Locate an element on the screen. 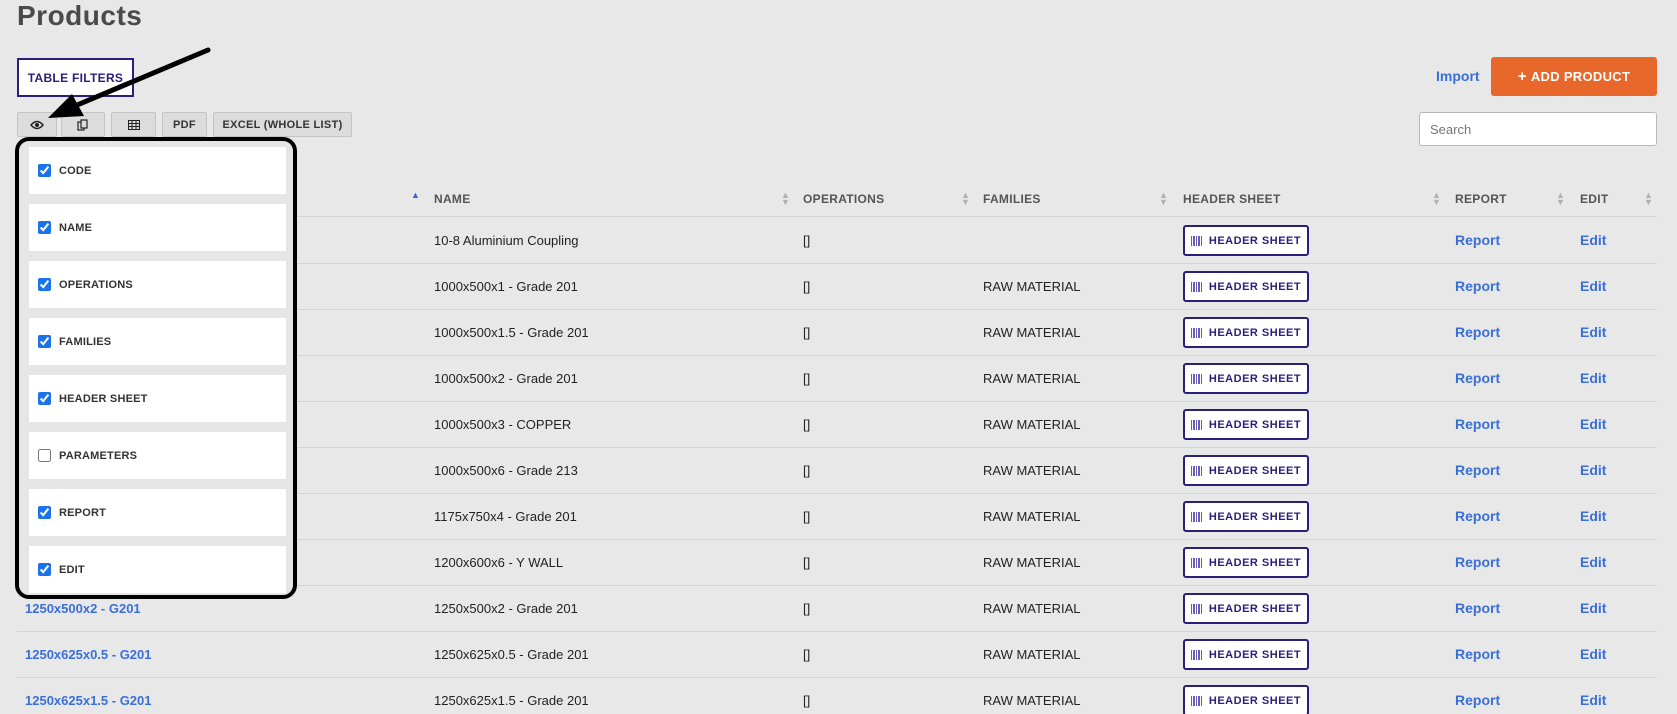 This screenshot has width=1677, height=714. sort-icon: ▲ is located at coordinates (415, 195).